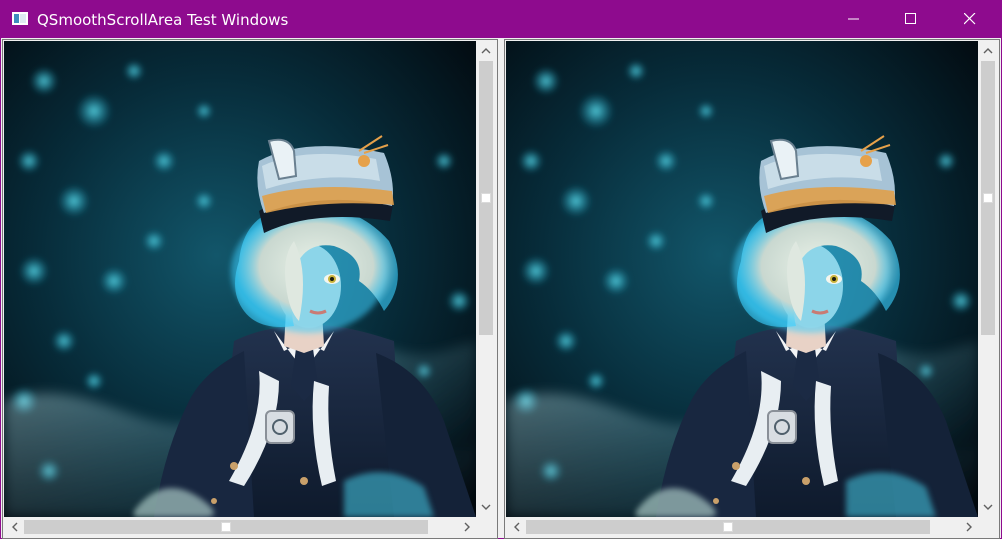  What do you see at coordinates (501, 19) in the screenshot?
I see `title-bar: QSmoothScrollArea Test Windows` at bounding box center [501, 19].